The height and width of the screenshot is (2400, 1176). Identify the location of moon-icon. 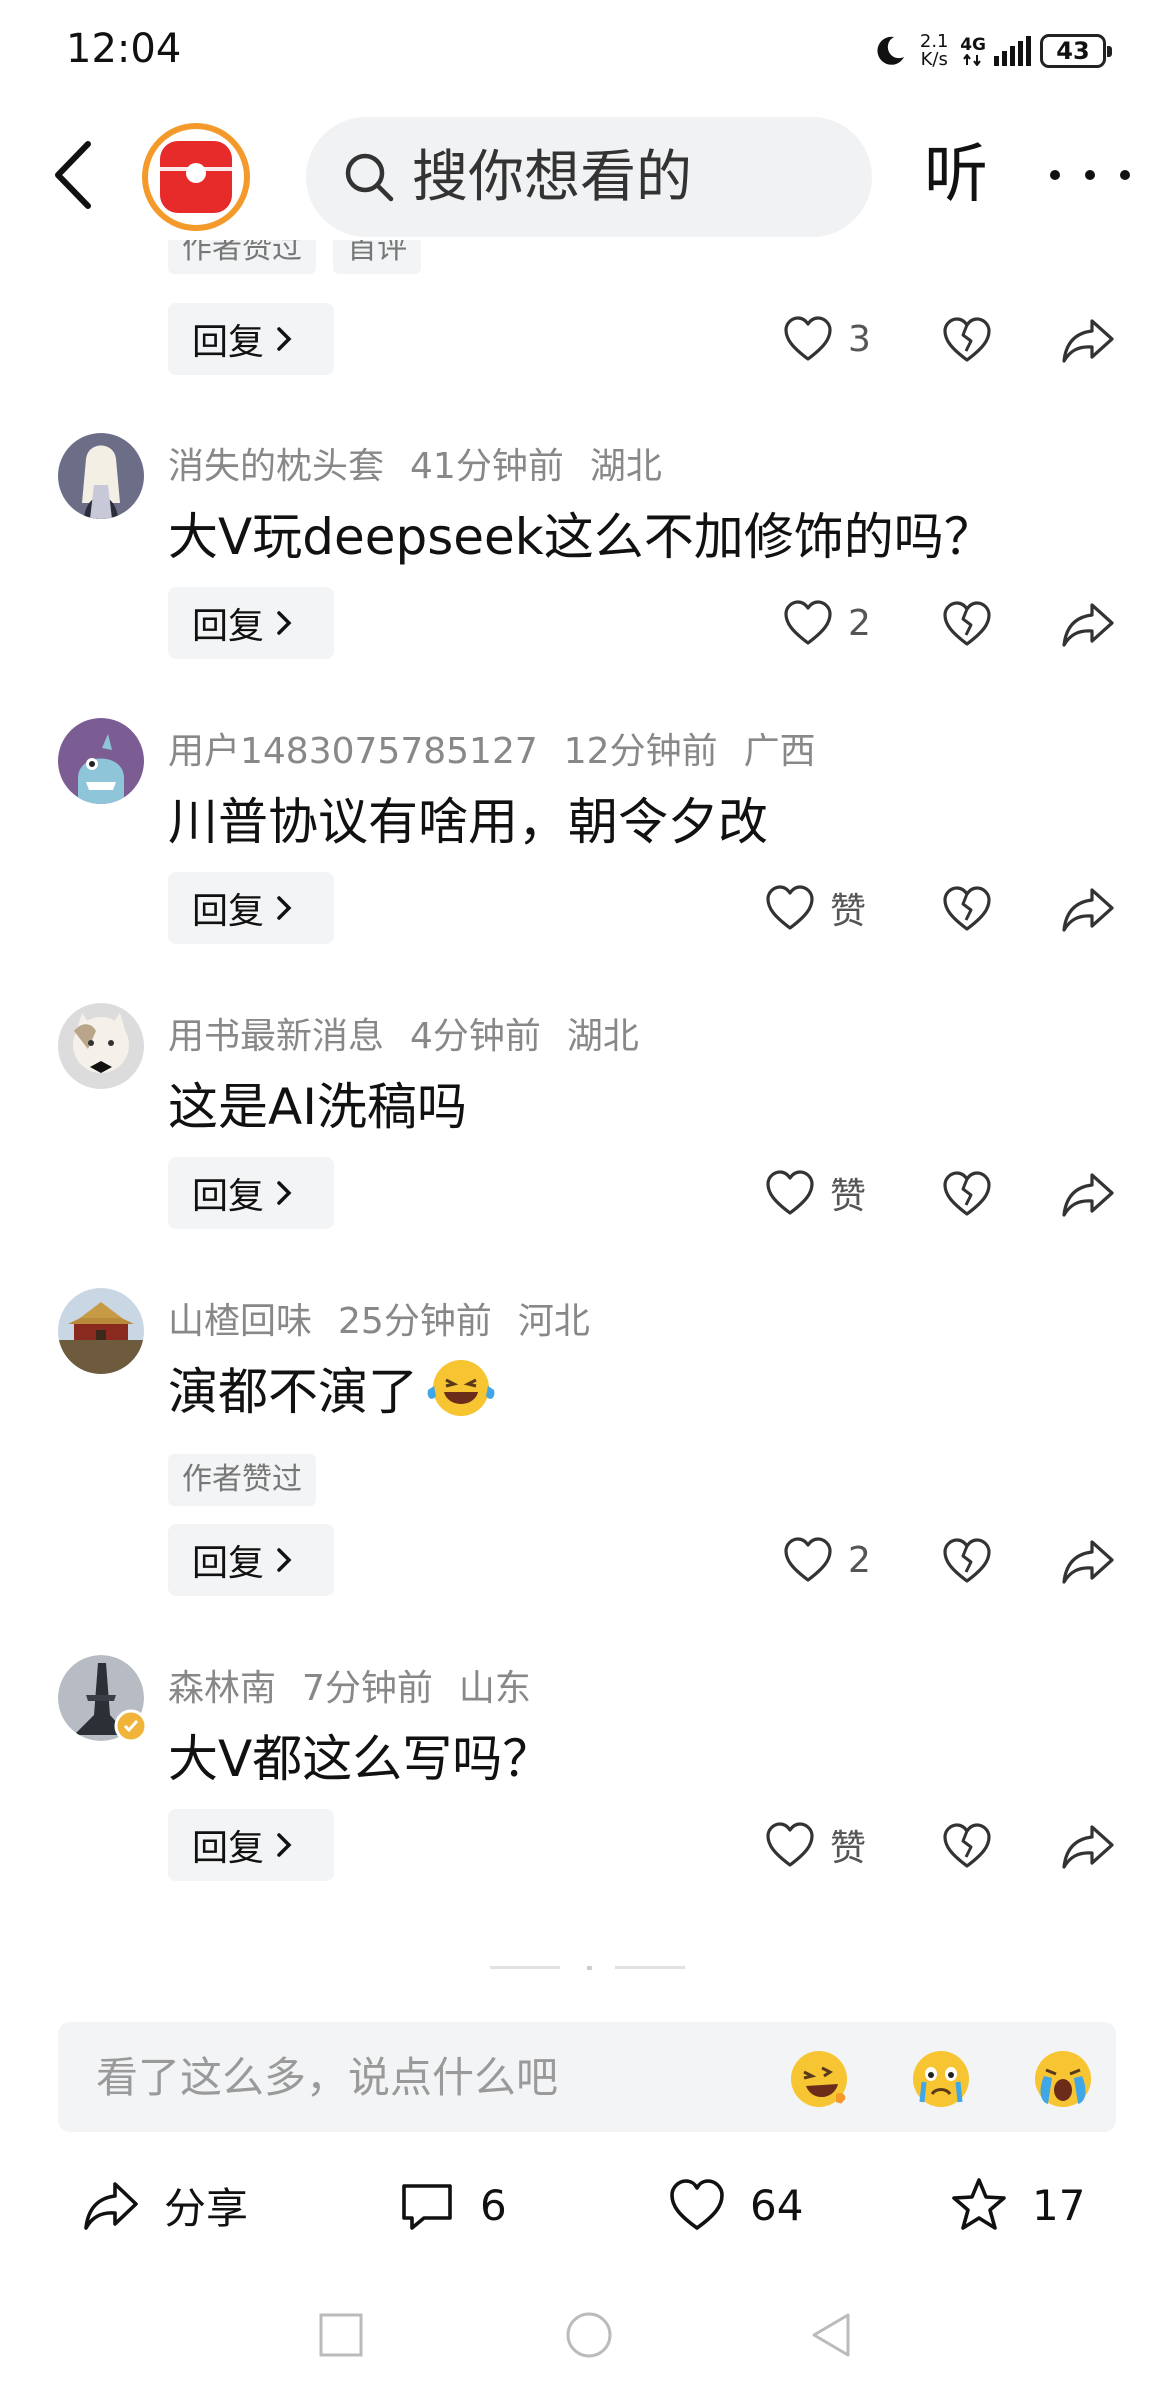
(891, 50).